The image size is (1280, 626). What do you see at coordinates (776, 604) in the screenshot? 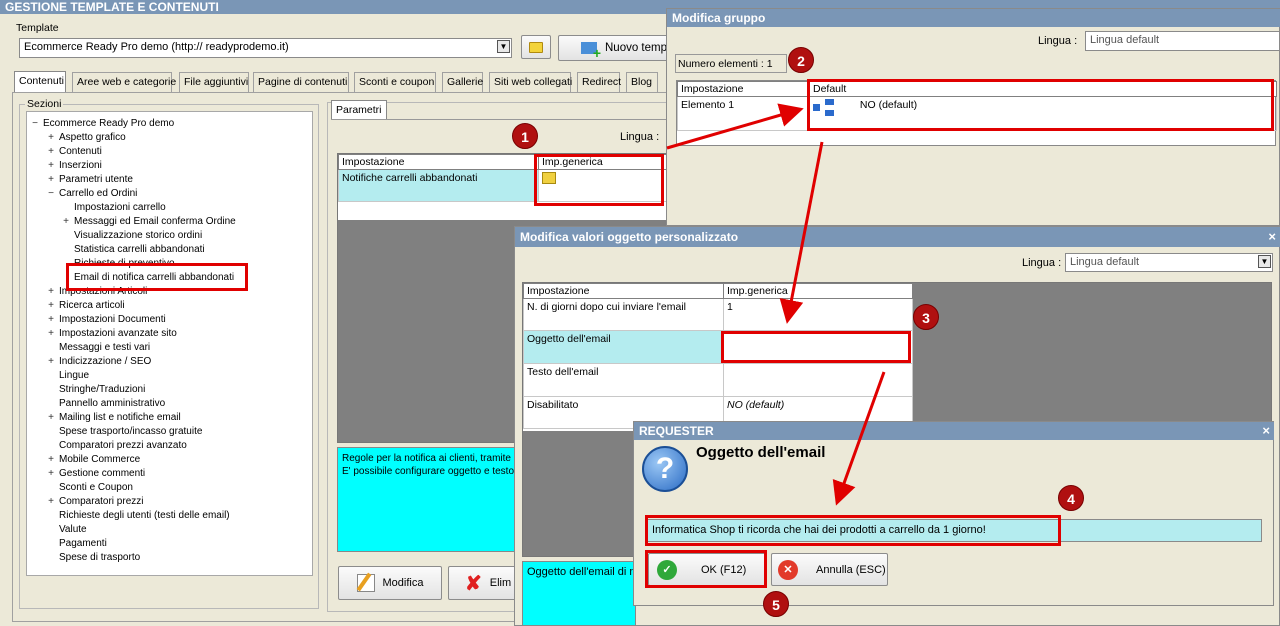
I see `step-badge-5: 5` at bounding box center [776, 604].